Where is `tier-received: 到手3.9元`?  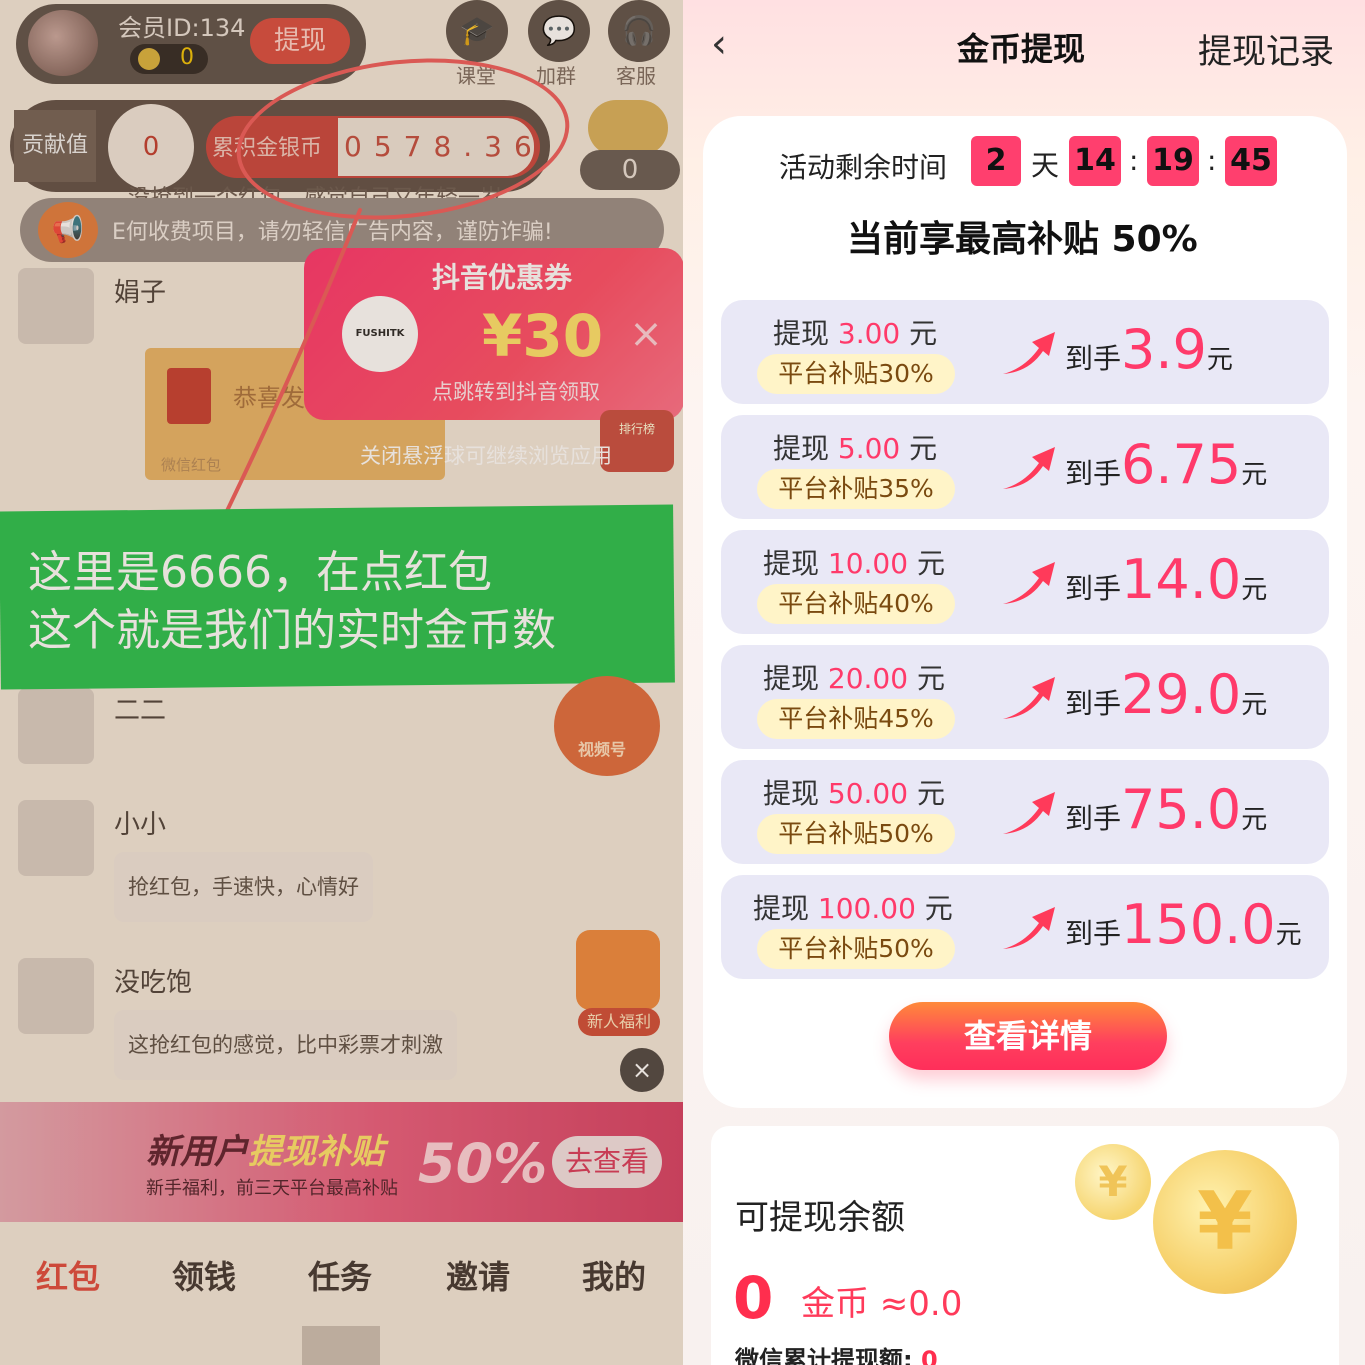
tier-received: 到手3.9元 is located at coordinates (1149, 349).